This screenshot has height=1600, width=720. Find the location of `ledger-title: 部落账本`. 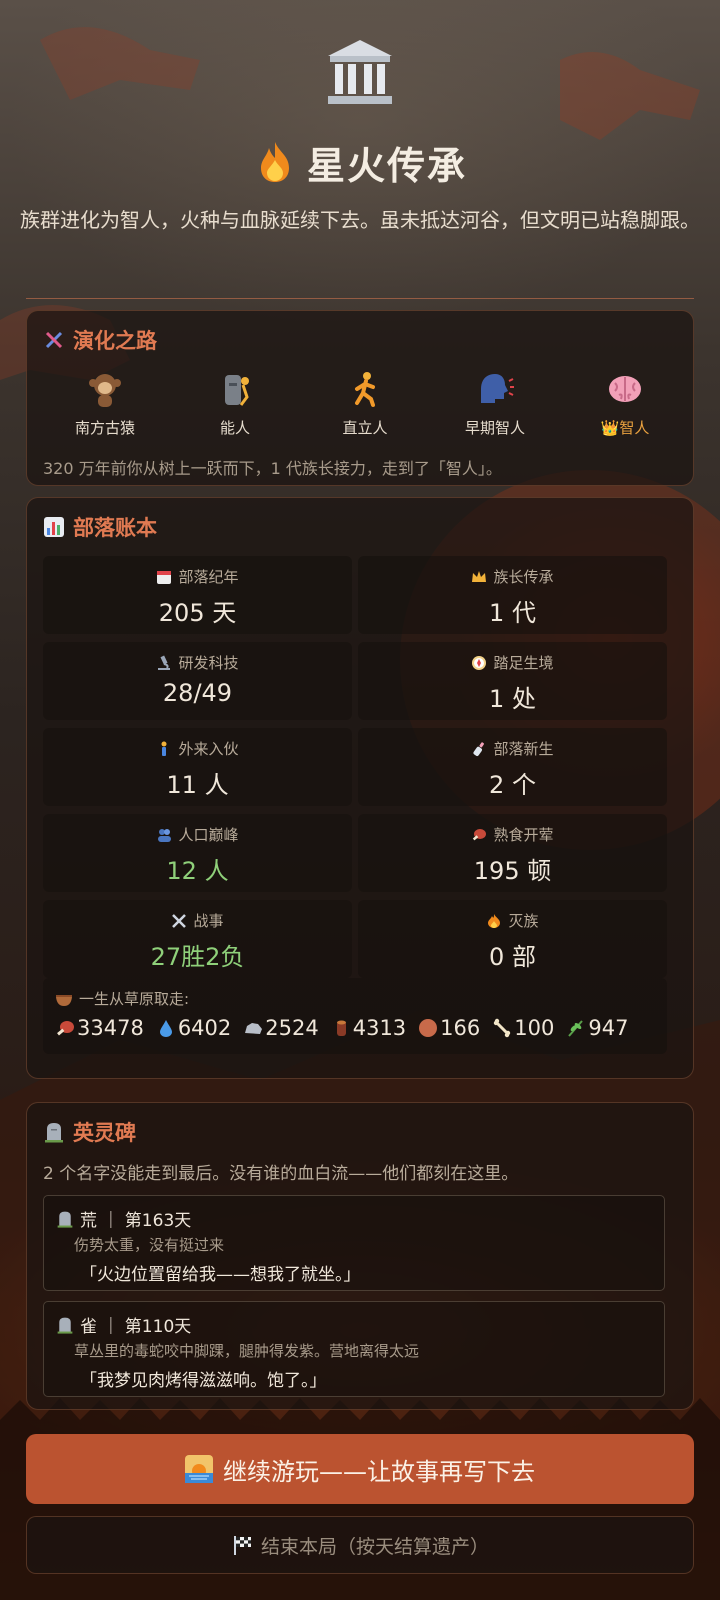

ledger-title: 部落账本 is located at coordinates (100, 527).